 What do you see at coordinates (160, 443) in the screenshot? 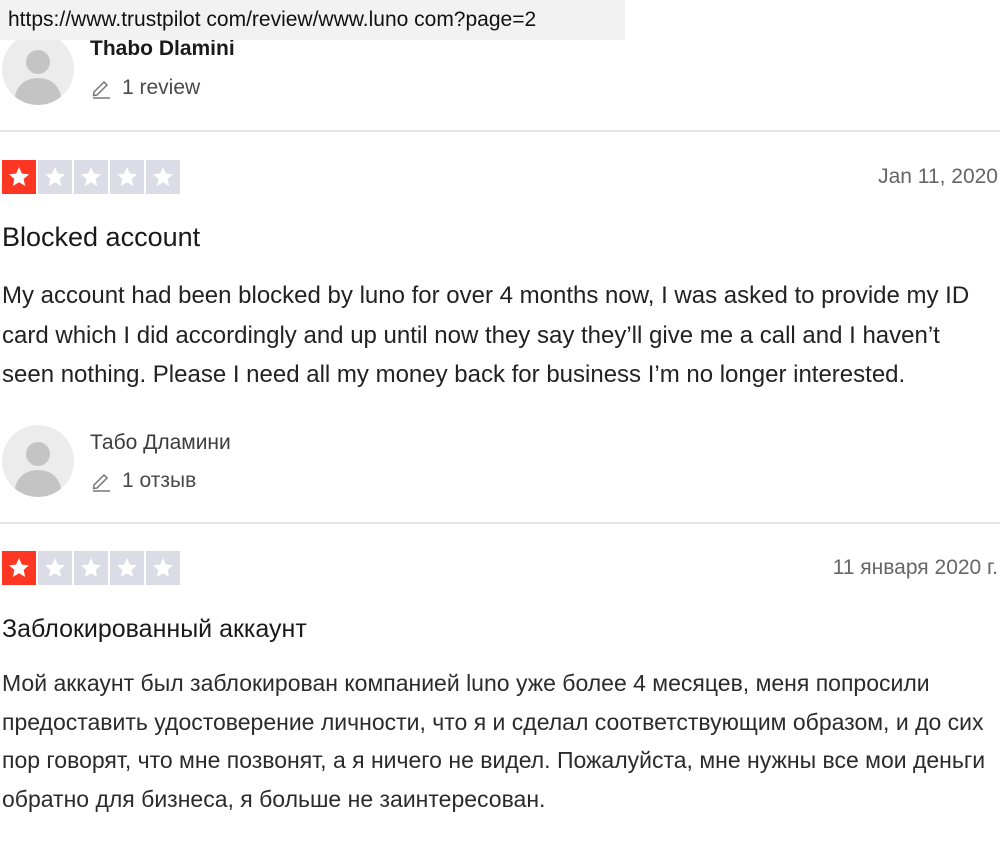
I see `reviewer-name: Табо Дламини` at bounding box center [160, 443].